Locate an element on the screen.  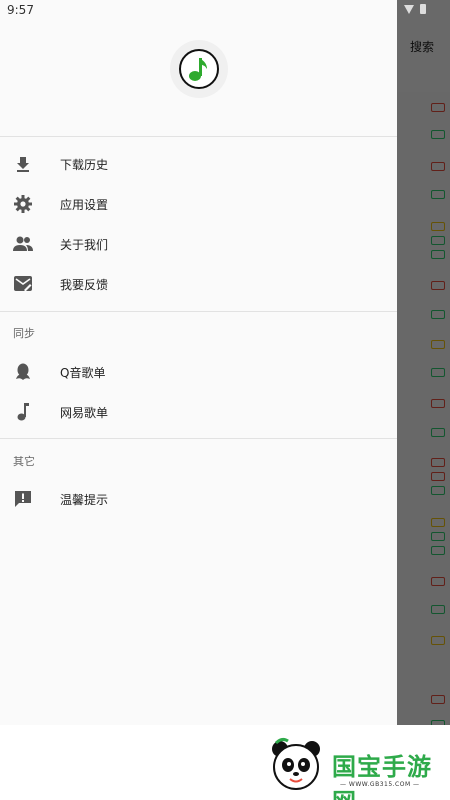
menu-item-app-settings: 应用设置 is located at coordinates (198, 204).